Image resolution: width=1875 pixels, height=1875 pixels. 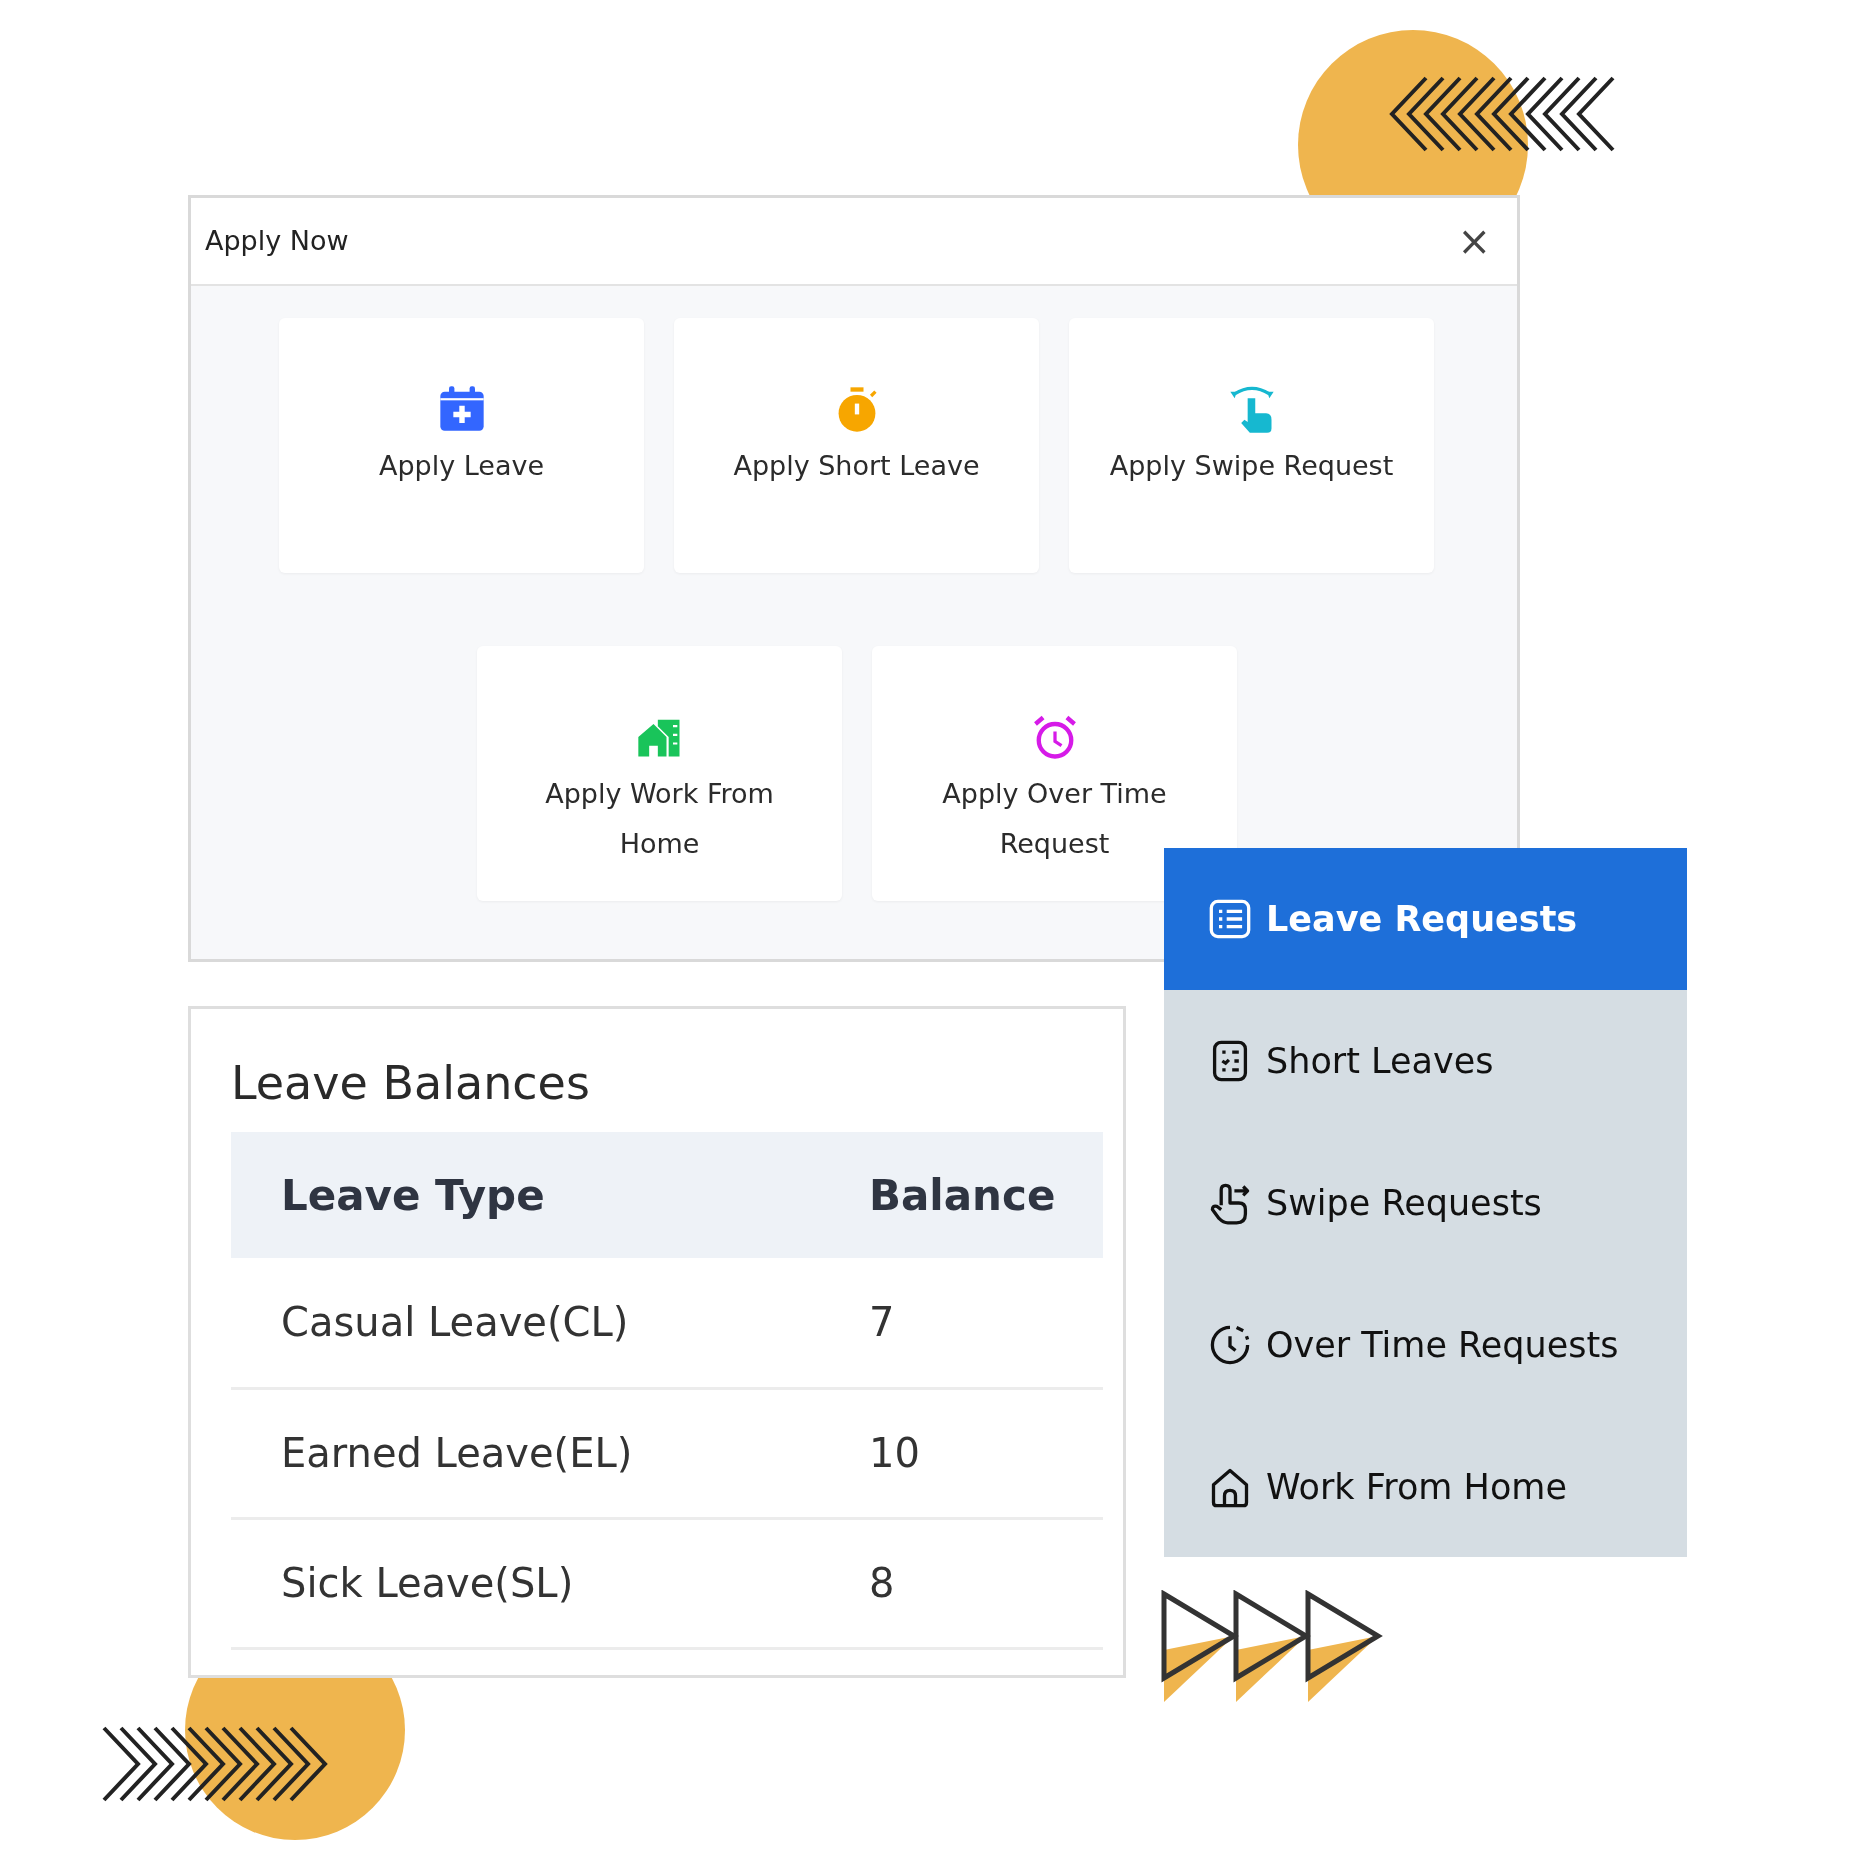 I want to click on table-cell: 10, so click(x=985, y=1453).